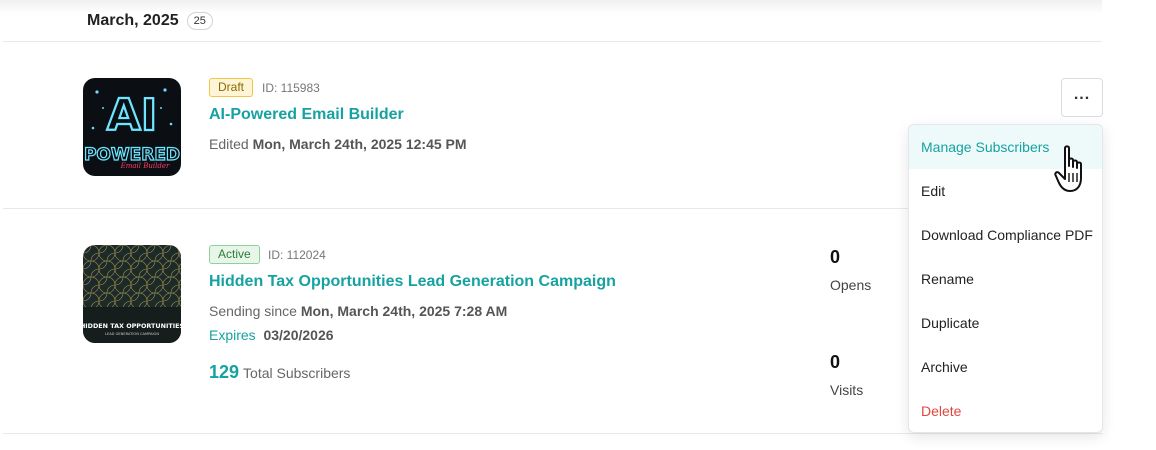 Image resolution: width=1156 pixels, height=450 pixels. I want to click on status-badge-draft: Draft, so click(231, 87).